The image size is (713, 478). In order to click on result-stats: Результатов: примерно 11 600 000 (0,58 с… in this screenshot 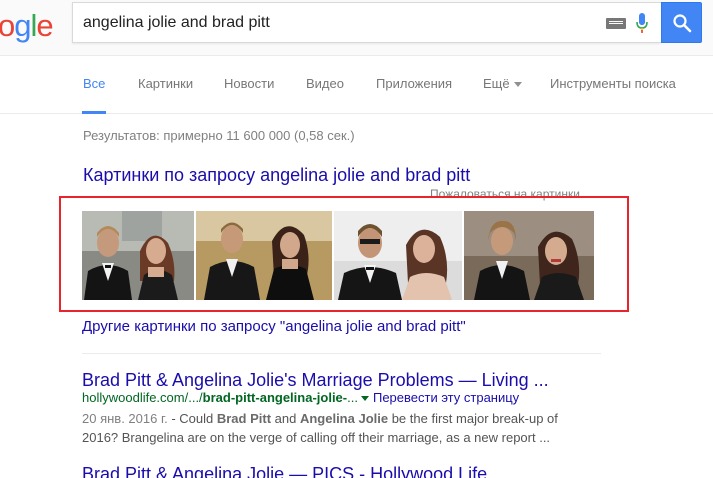, I will do `click(219, 135)`.